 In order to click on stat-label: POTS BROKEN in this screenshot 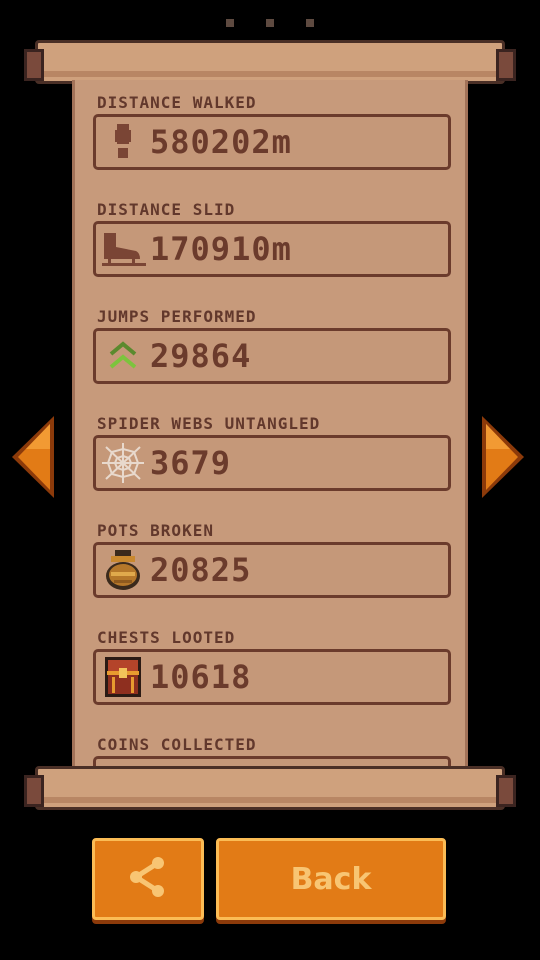, I will do `click(155, 530)`.